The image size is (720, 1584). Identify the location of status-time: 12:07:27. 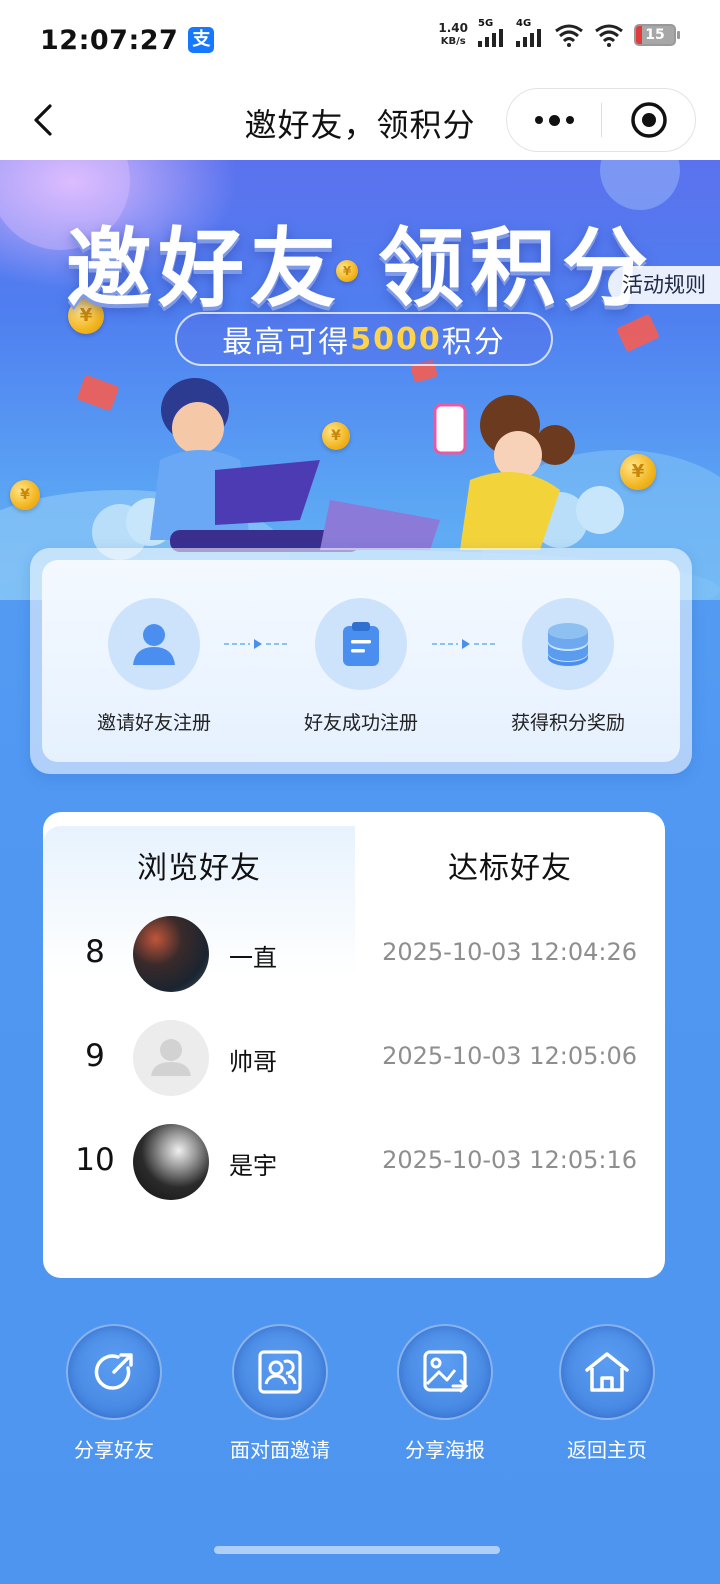
(109, 40).